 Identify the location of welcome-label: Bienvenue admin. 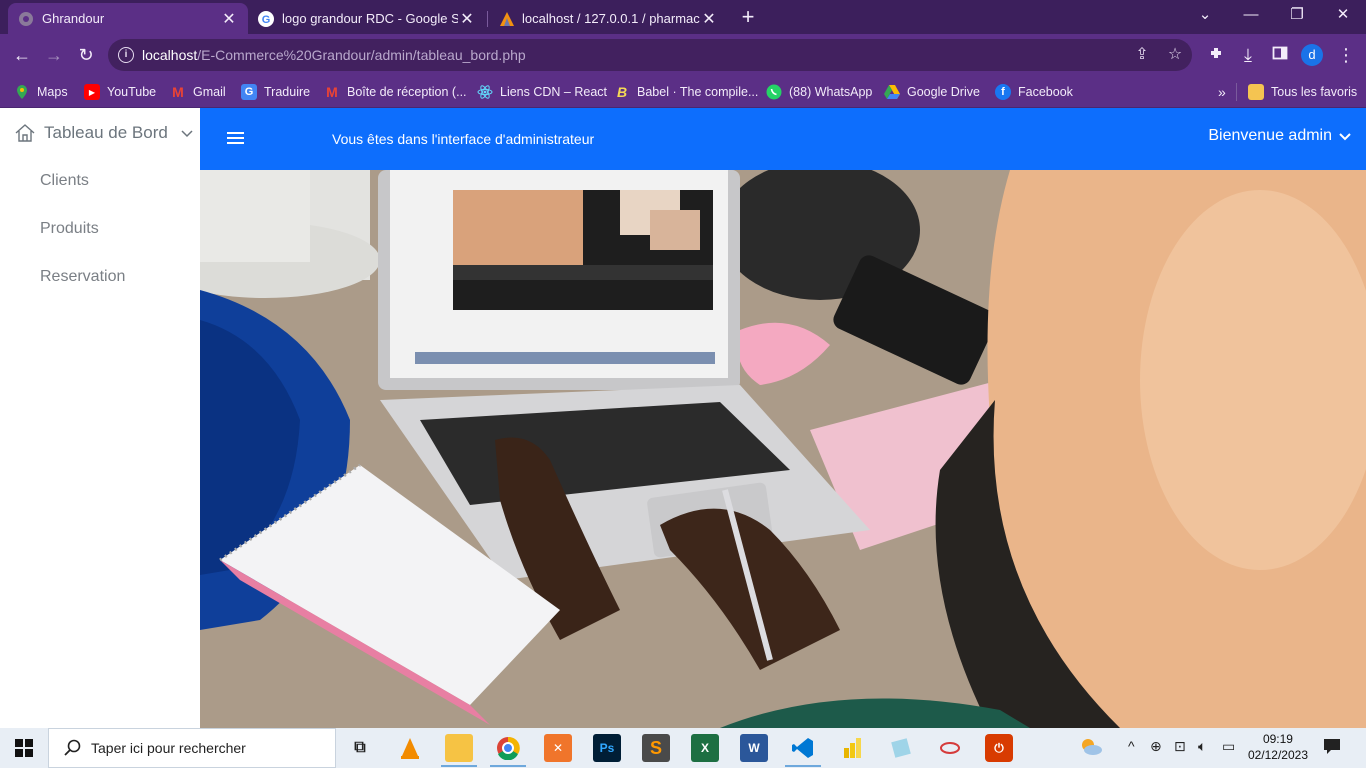
(1270, 135).